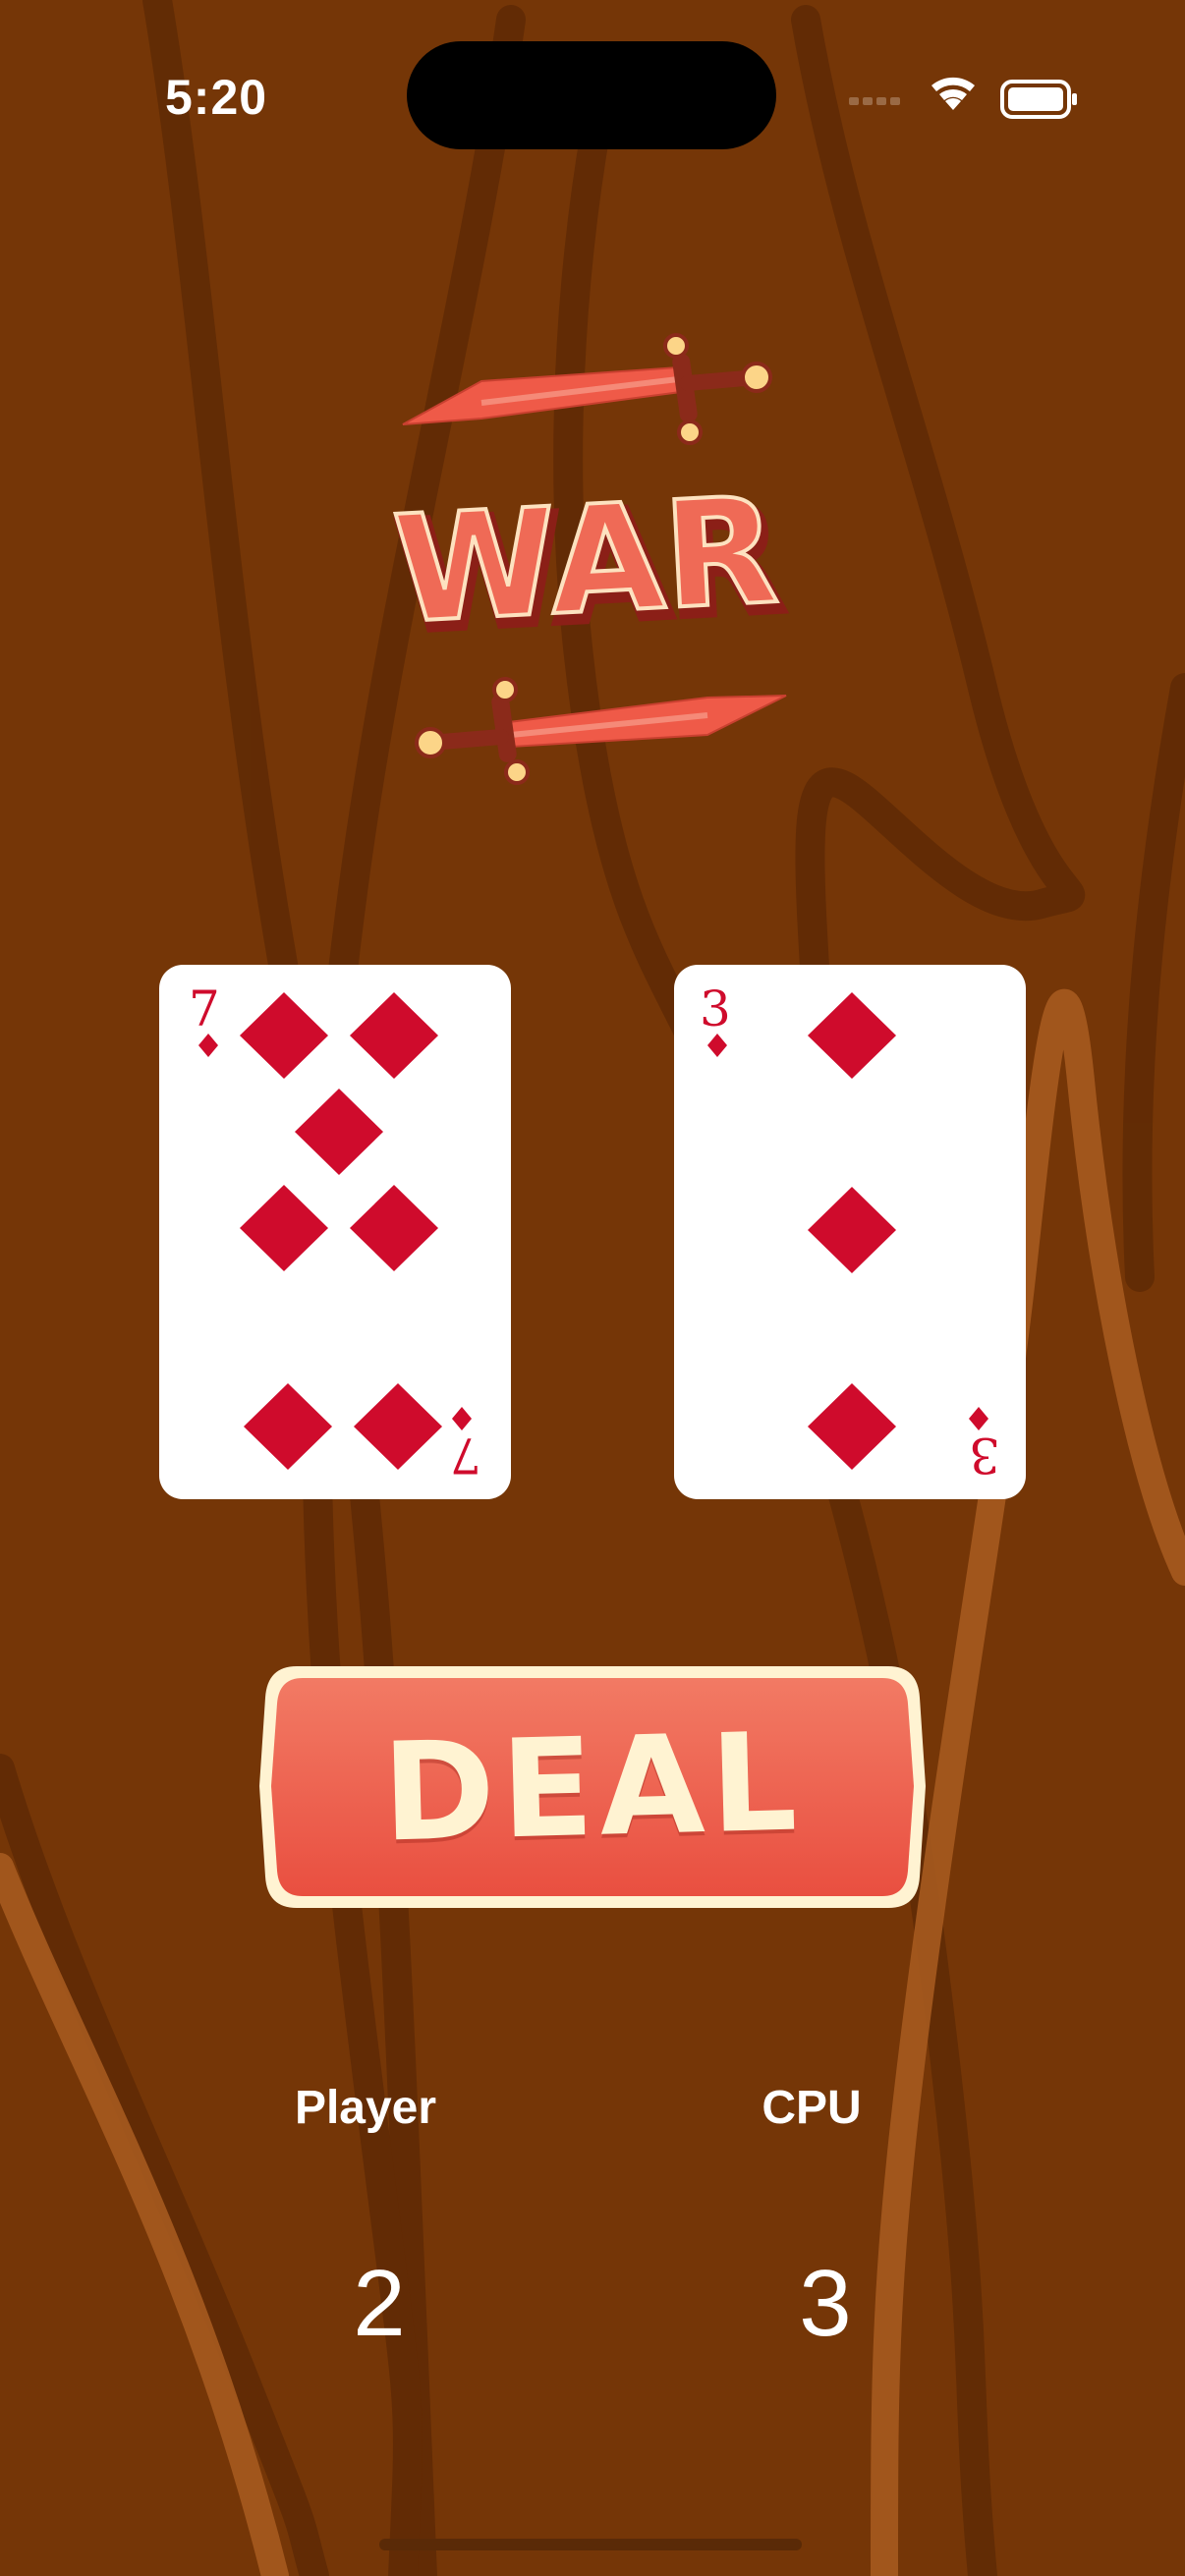 Image resolution: width=1185 pixels, height=2576 pixels. Describe the element at coordinates (592, 95) in the screenshot. I see `dynamic-island` at that location.